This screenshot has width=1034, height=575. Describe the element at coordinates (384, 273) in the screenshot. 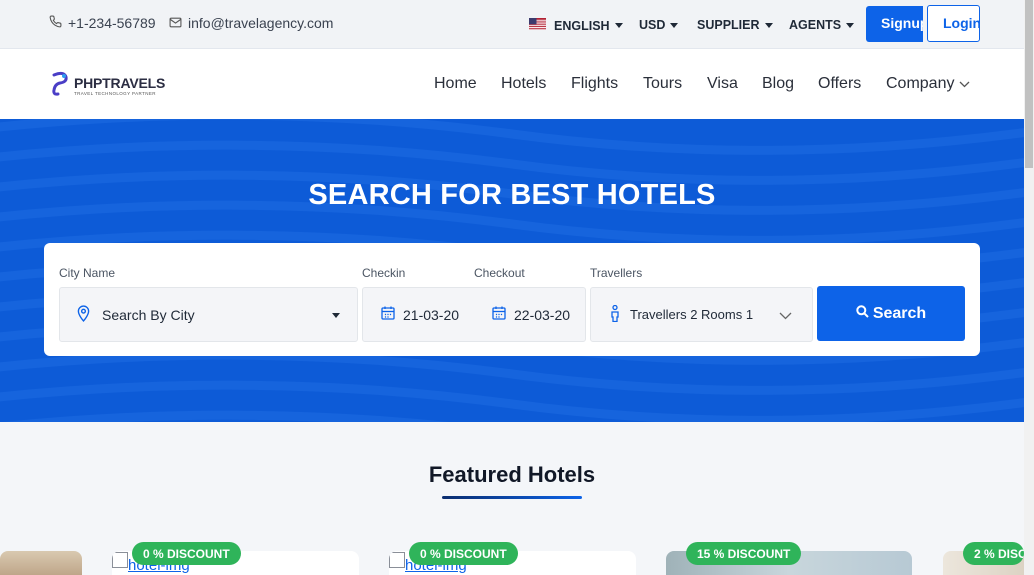

I see `checkin-label: Checkin` at that location.